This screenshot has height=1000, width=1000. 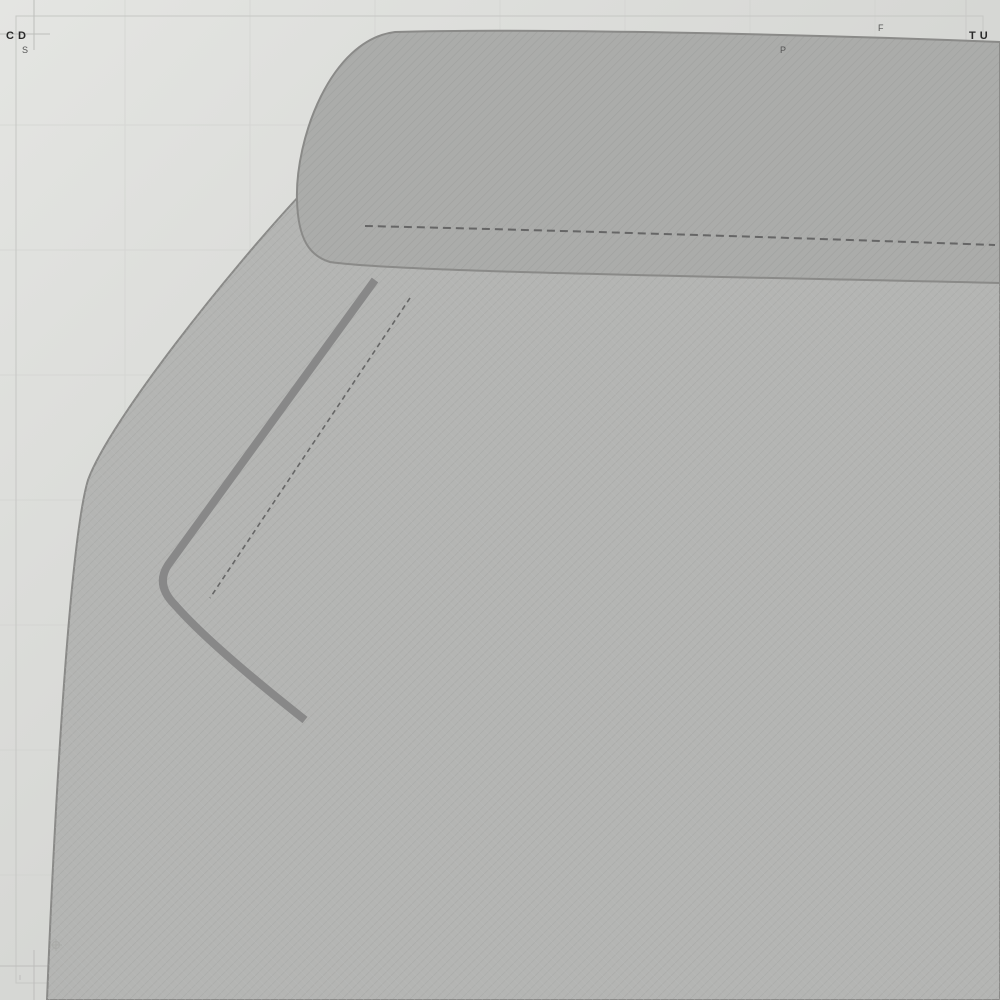 What do you see at coordinates (783, 50) in the screenshot?
I see `center-sublabel: P` at bounding box center [783, 50].